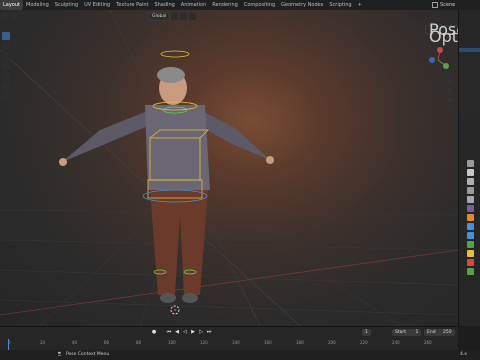 The height and width of the screenshot is (360, 480). Describe the element at coordinates (107, 342) in the screenshot. I see `timeline-tick-label: 60` at that location.